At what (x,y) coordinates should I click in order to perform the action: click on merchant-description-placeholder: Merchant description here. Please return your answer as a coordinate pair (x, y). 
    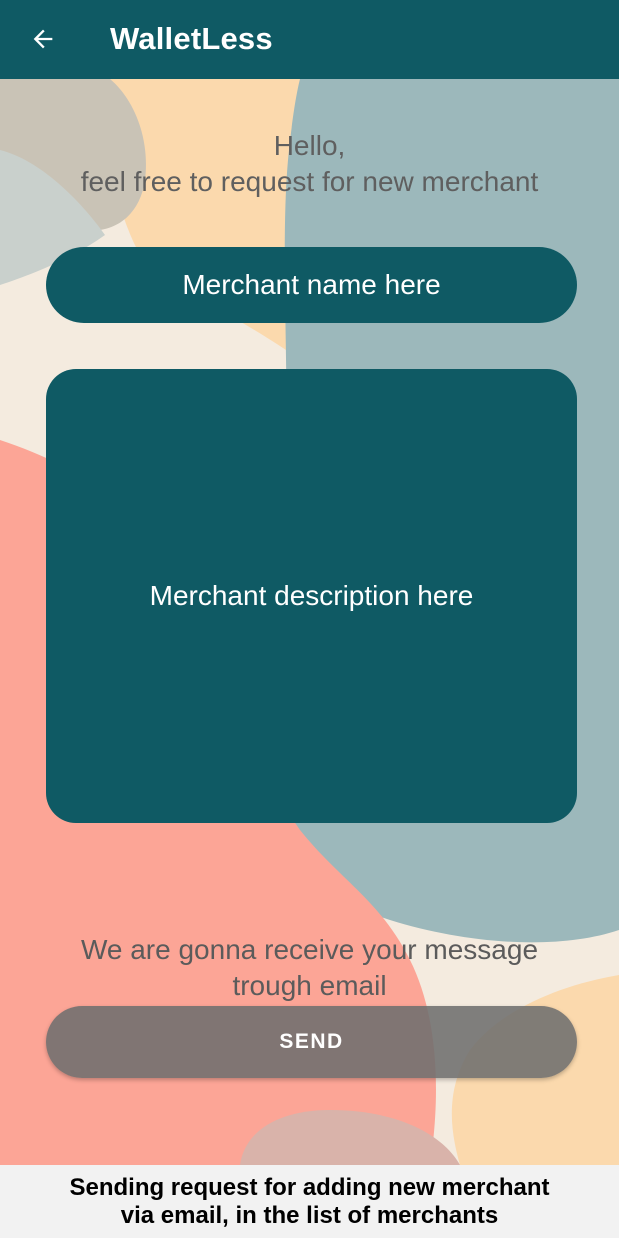
    Looking at the image, I should click on (311, 595).